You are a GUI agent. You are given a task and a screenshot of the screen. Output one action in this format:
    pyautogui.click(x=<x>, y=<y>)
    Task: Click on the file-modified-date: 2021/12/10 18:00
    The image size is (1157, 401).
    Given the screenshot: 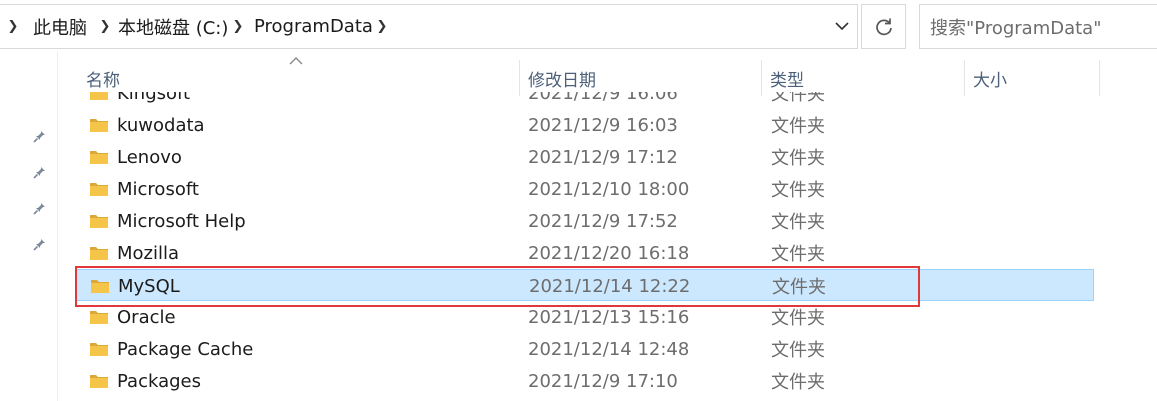 What is the action you would take?
    pyautogui.click(x=609, y=189)
    